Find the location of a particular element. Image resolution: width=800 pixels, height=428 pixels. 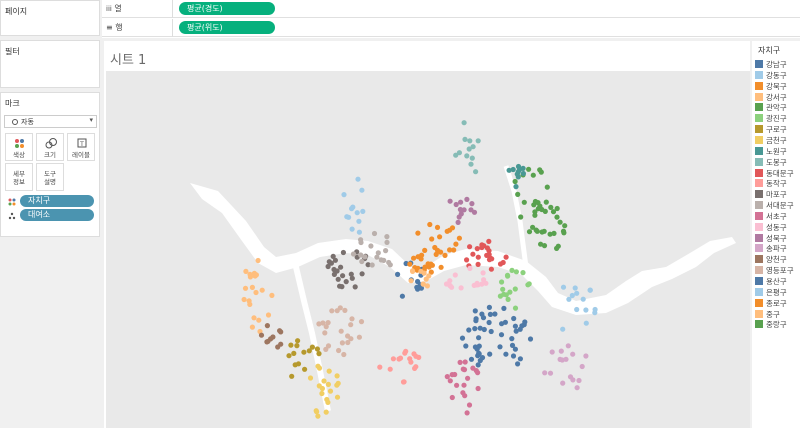

columns-shelf: iii 열 평균(경도) is located at coordinates (451, 9).